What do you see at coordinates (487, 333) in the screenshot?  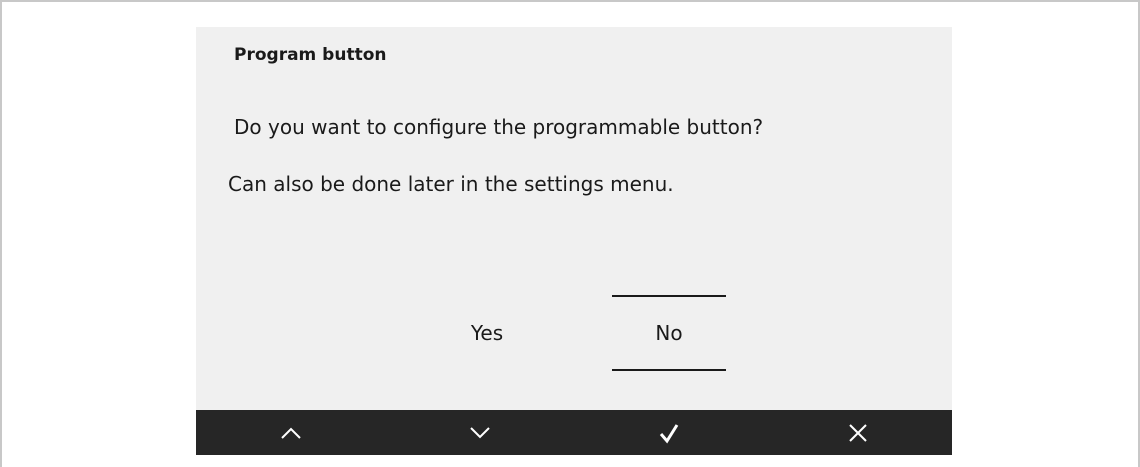 I see `yes-button: Yes` at bounding box center [487, 333].